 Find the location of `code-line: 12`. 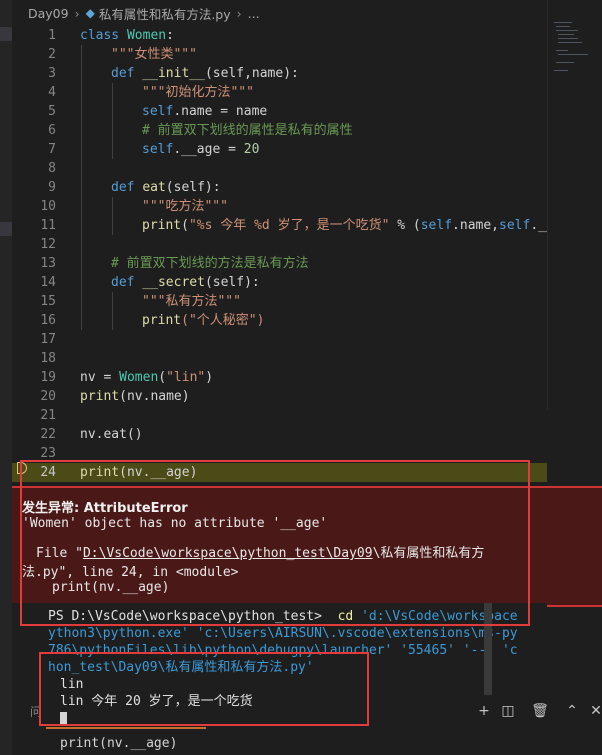

code-line: 12 is located at coordinates (48, 244).